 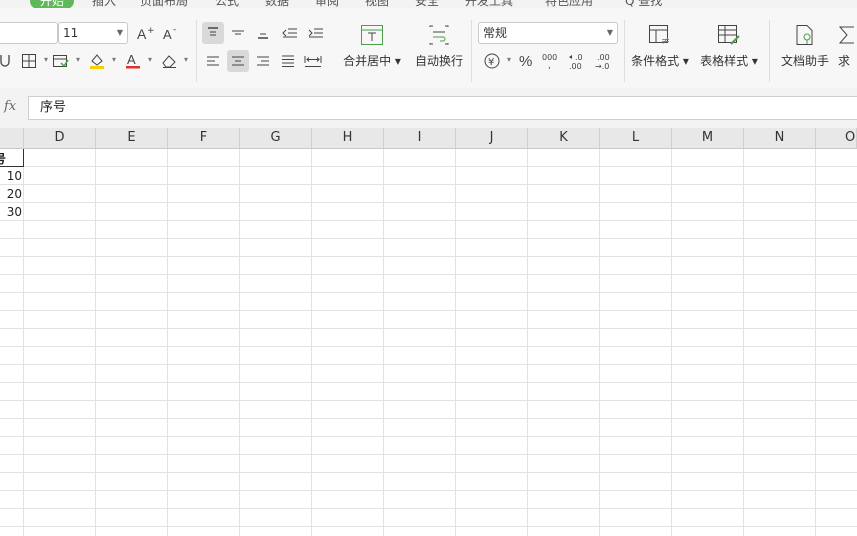 I want to click on doc-assistant-button: 文档助手, so click(x=805, y=46).